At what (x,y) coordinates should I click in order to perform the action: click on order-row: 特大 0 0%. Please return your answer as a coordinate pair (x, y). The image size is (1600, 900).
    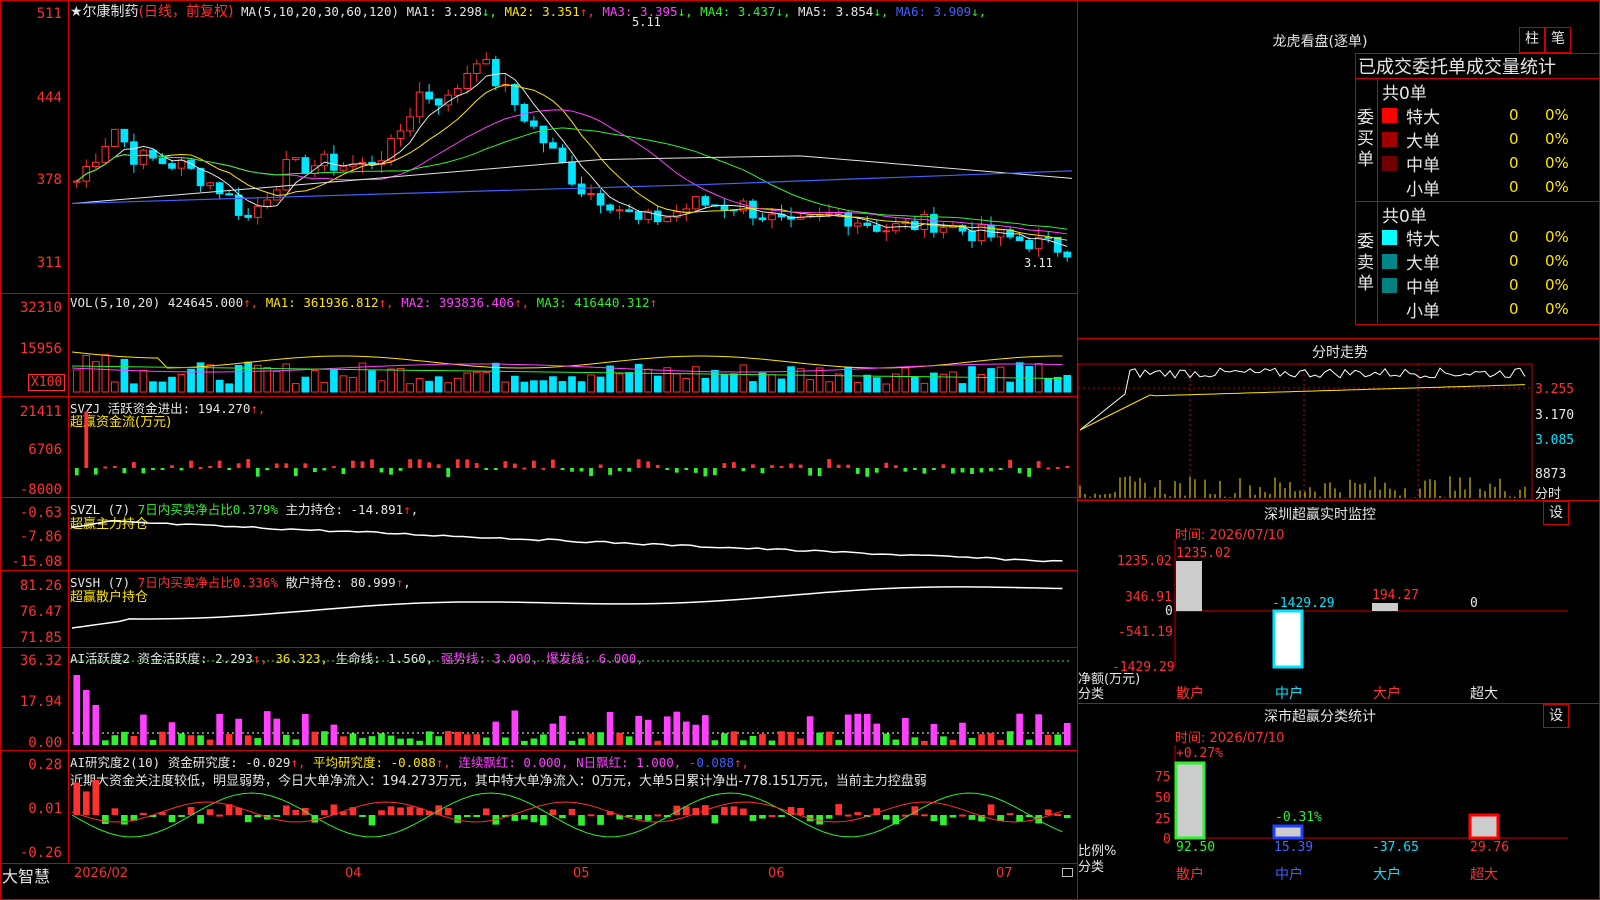
    Looking at the image, I should click on (1489, 115).